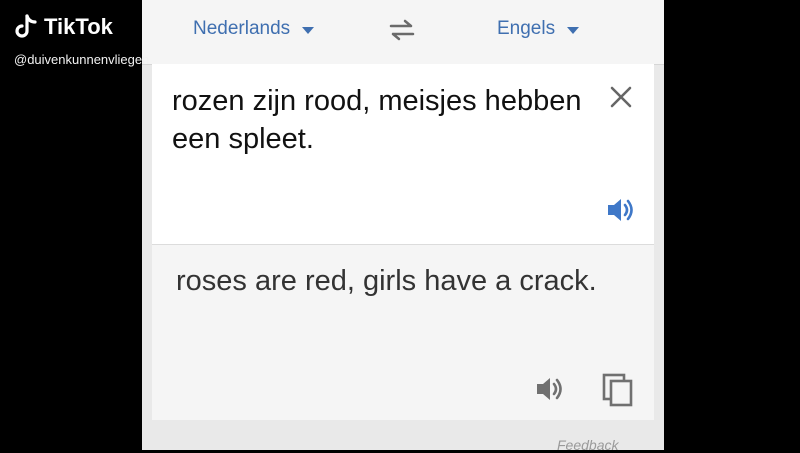  I want to click on clear-button, so click(621, 99).